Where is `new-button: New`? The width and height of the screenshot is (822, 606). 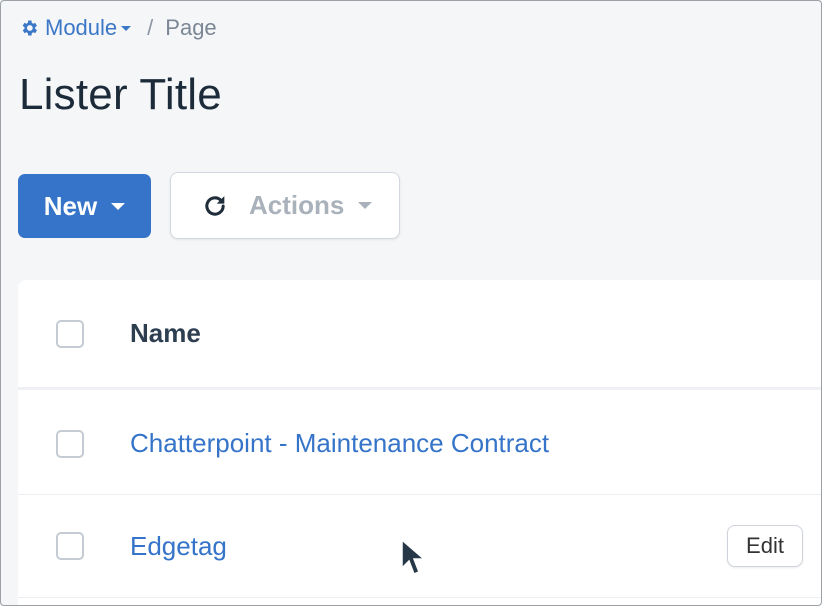
new-button: New is located at coordinates (84, 206).